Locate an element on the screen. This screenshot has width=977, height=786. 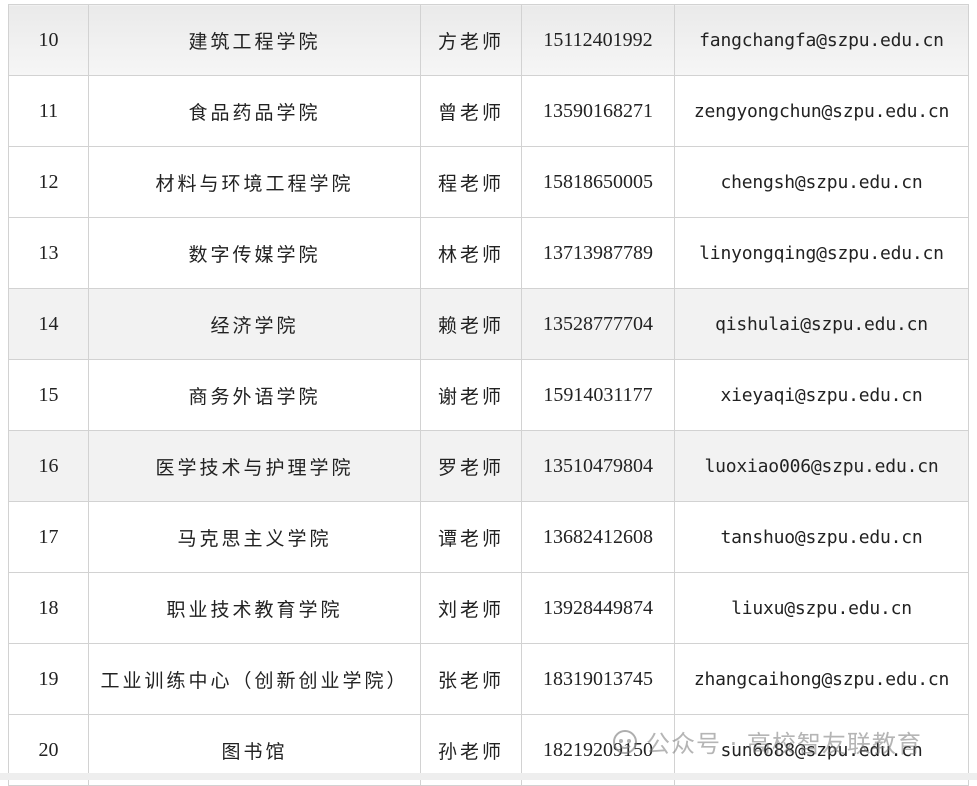
contact-person: 程老师 is located at coordinates (471, 182).